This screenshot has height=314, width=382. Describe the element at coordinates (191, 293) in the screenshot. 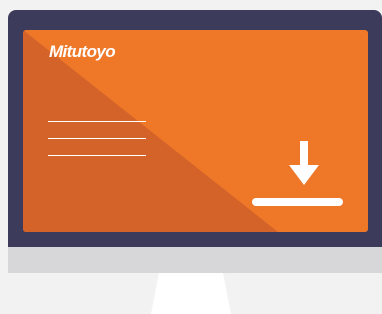

I see `monitor-stand` at that location.